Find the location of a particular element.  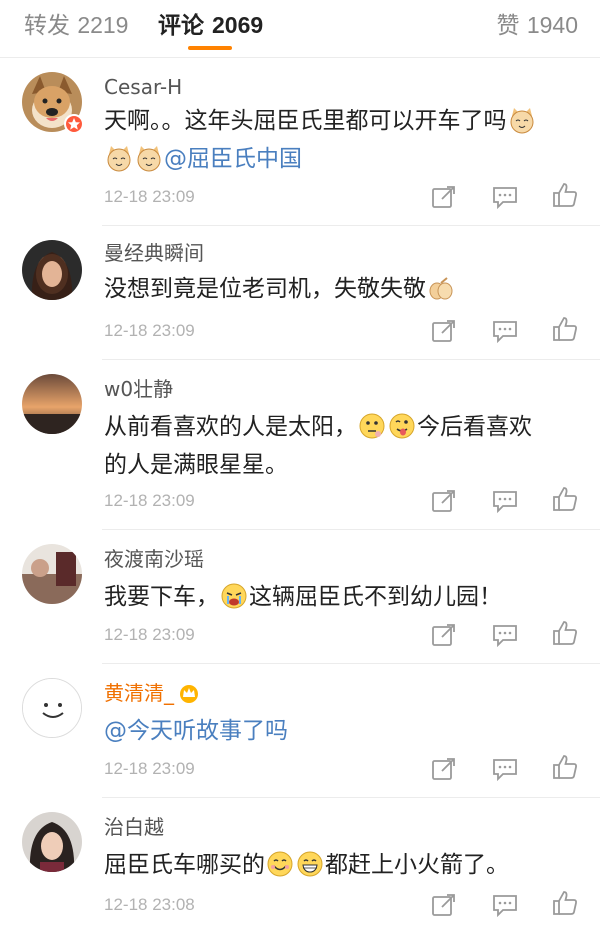

comment-text: 没想到竟是位老司机，失敬失敬 is located at coordinates (339, 289).